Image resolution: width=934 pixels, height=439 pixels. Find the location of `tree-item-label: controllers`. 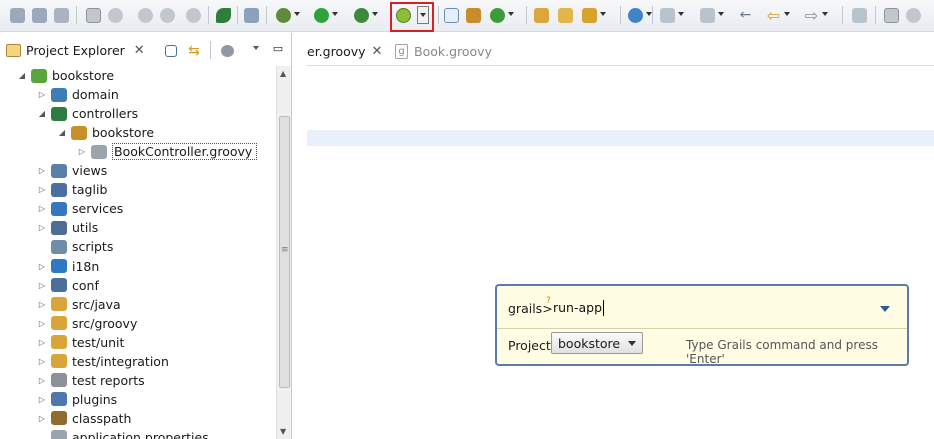

tree-item-label: controllers is located at coordinates (105, 114).